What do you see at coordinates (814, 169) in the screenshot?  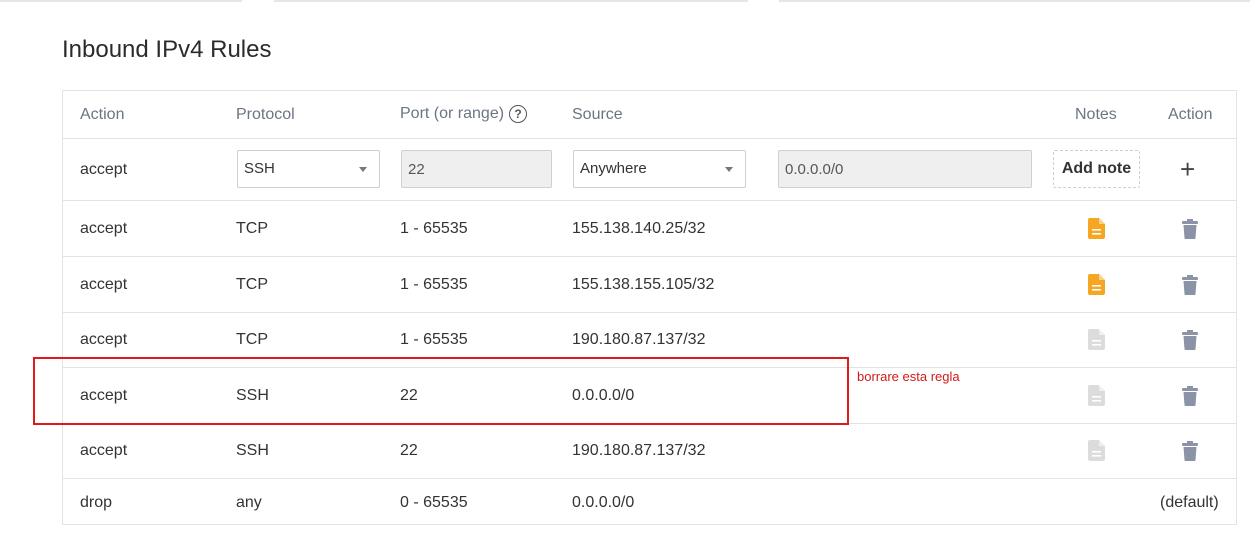 I see `source-address-value: 0.0.0.0/0` at bounding box center [814, 169].